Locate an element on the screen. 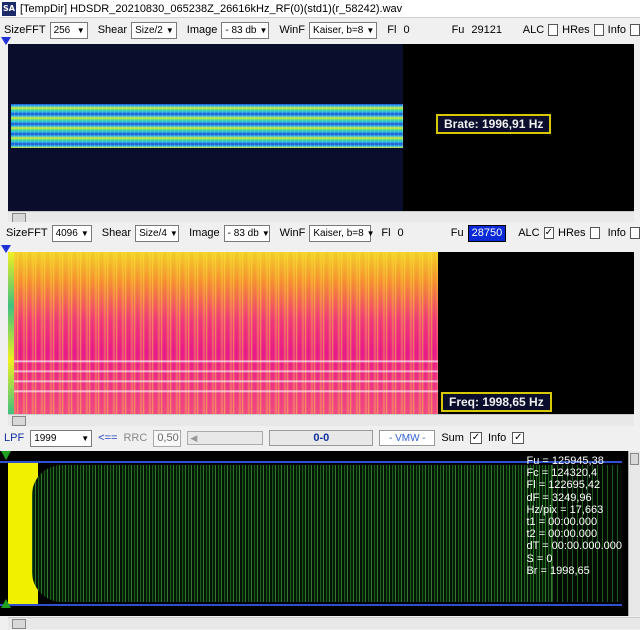  readout-fl: Fl = 122695,42 is located at coordinates (563, 485).